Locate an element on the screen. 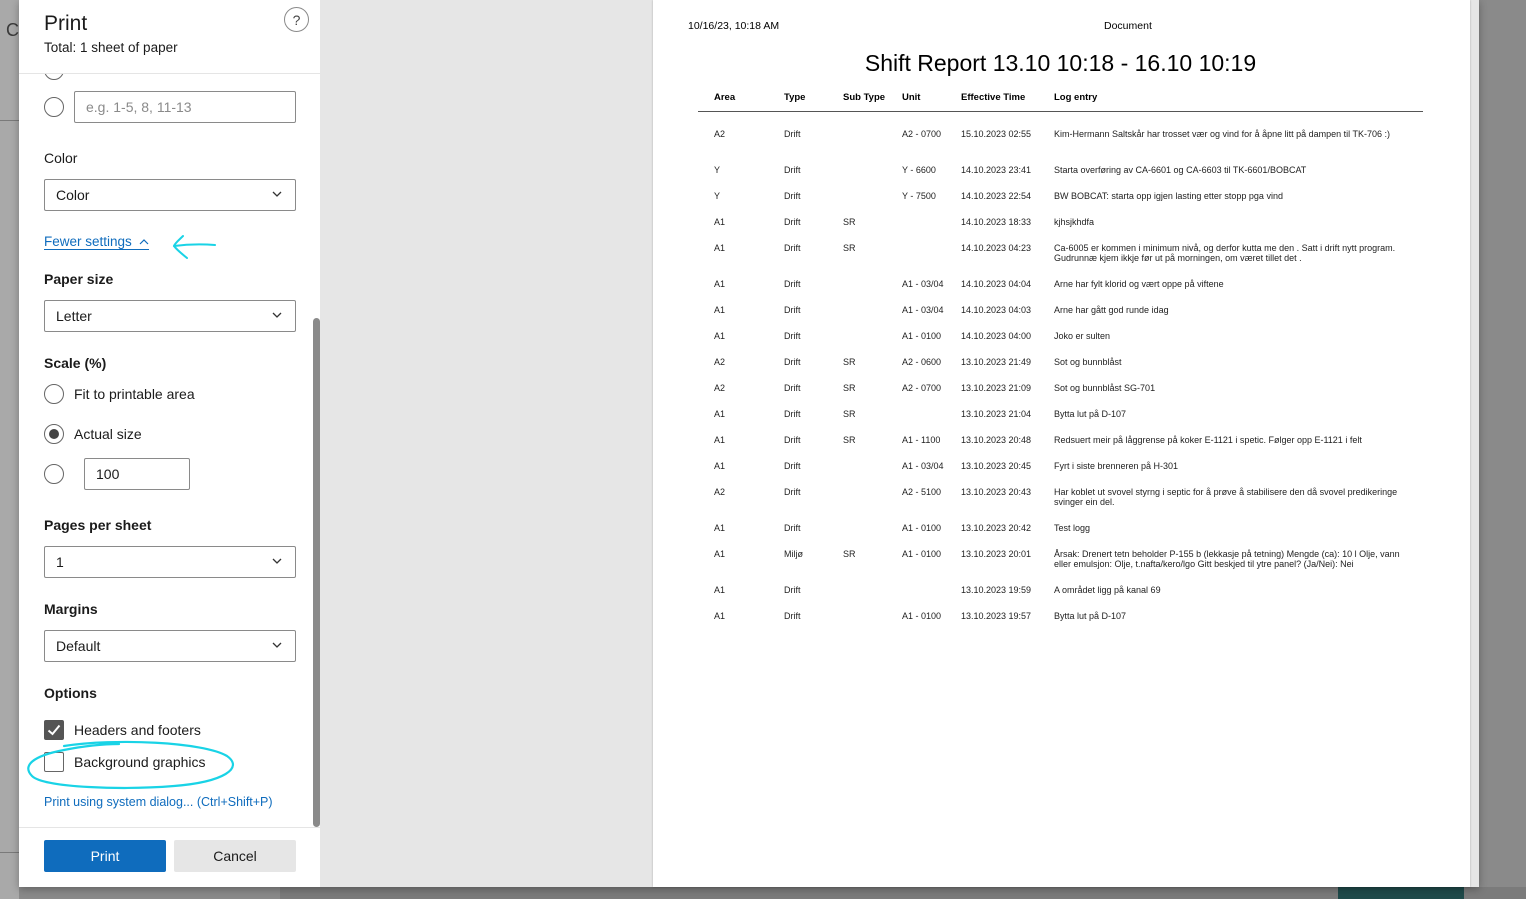 The height and width of the screenshot is (899, 1526). paper-size-value: Letter is located at coordinates (74, 316).